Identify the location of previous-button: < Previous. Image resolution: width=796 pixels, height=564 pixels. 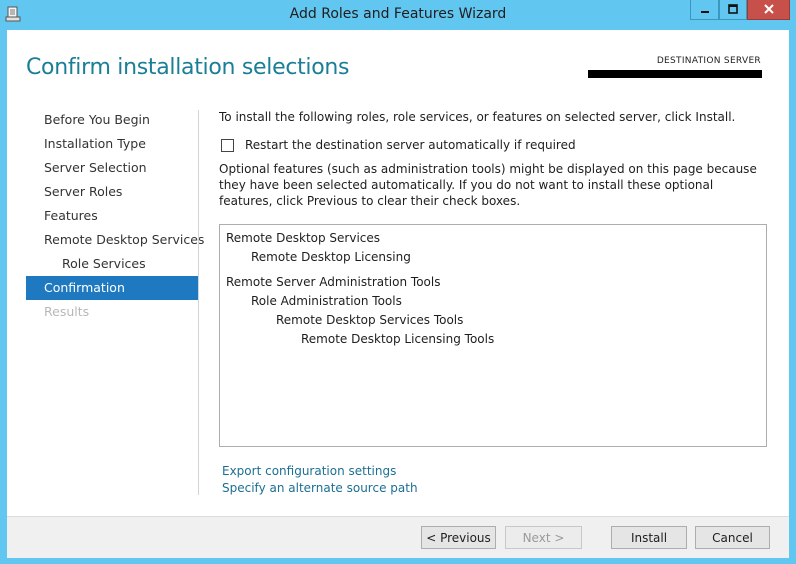
(458, 537).